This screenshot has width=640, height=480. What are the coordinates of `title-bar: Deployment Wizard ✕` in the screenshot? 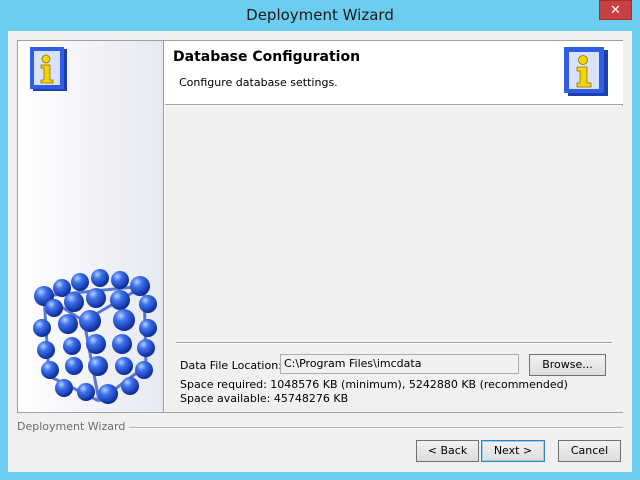 It's located at (320, 15).